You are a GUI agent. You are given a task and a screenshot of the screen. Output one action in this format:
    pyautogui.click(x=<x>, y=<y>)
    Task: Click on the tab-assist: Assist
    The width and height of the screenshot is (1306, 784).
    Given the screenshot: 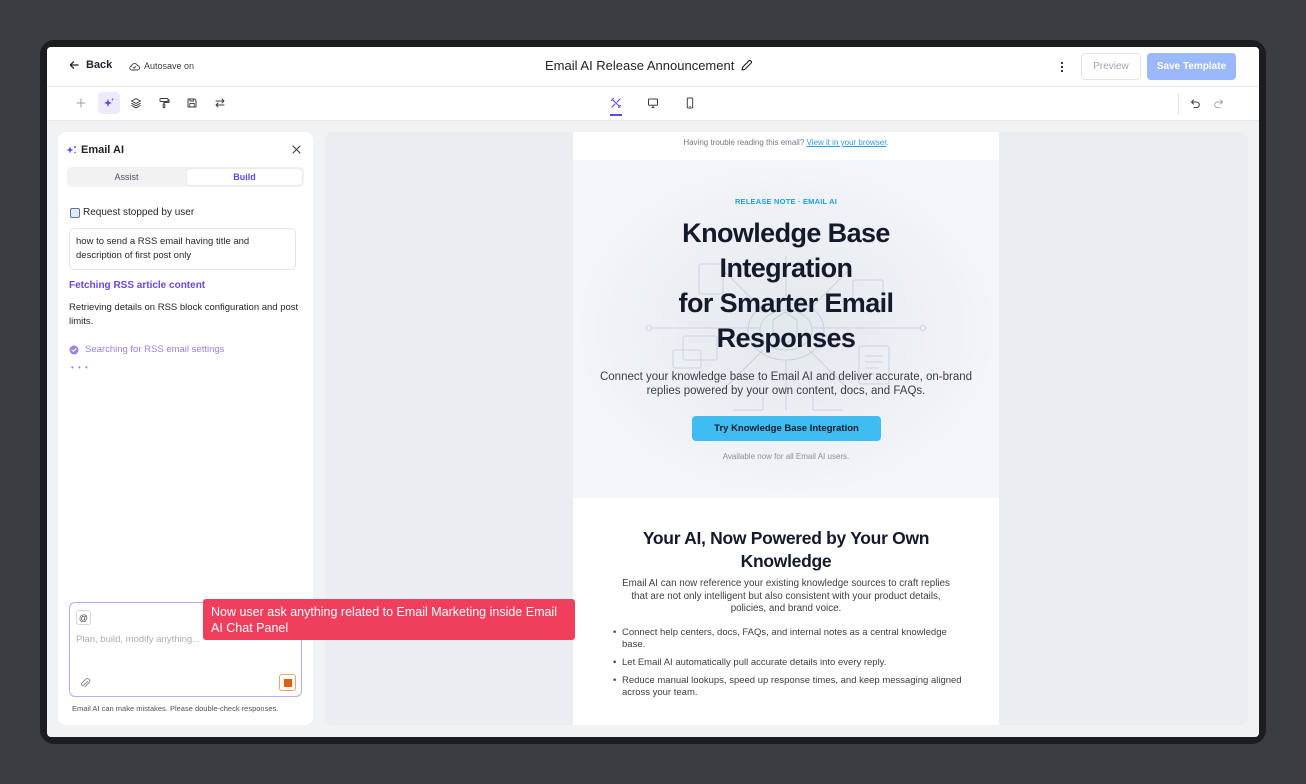 What is the action you would take?
    pyautogui.click(x=126, y=177)
    